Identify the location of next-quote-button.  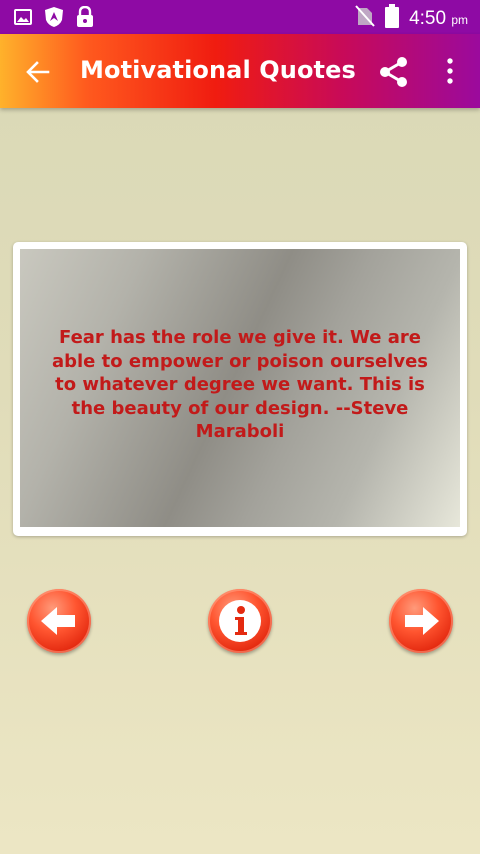
(421, 621).